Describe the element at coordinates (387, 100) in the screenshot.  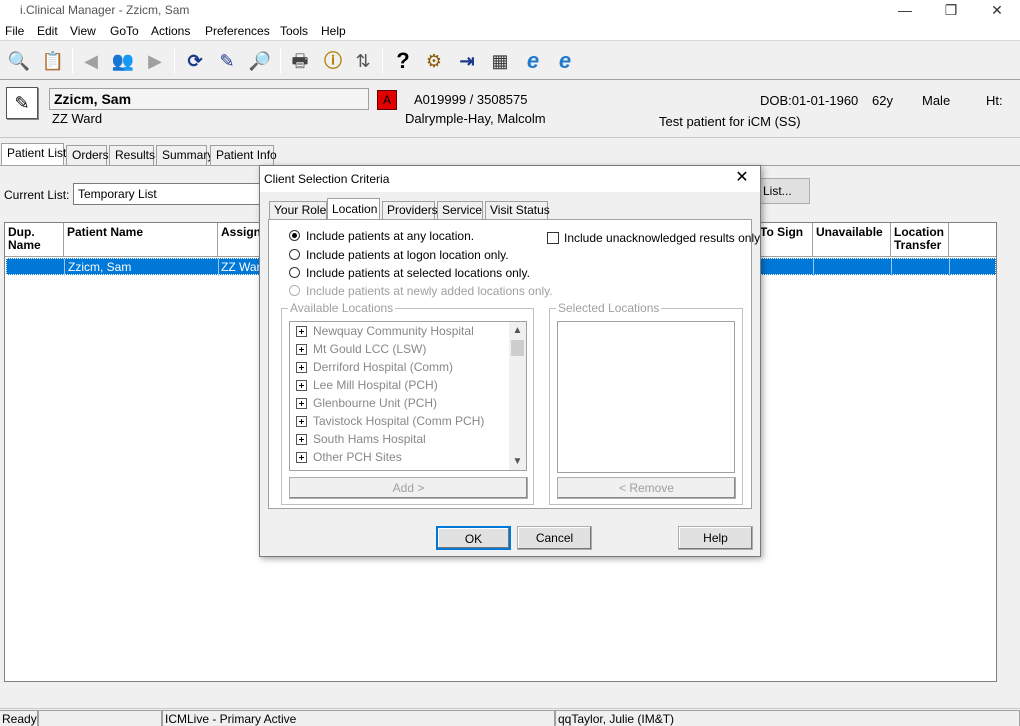
I see `allergy-flag: A` at that location.